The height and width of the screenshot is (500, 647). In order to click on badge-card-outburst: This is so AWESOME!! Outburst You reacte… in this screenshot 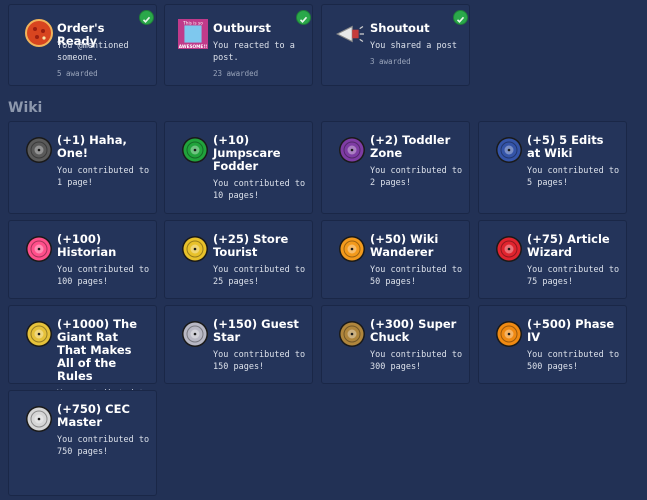, I will do `click(238, 45)`.